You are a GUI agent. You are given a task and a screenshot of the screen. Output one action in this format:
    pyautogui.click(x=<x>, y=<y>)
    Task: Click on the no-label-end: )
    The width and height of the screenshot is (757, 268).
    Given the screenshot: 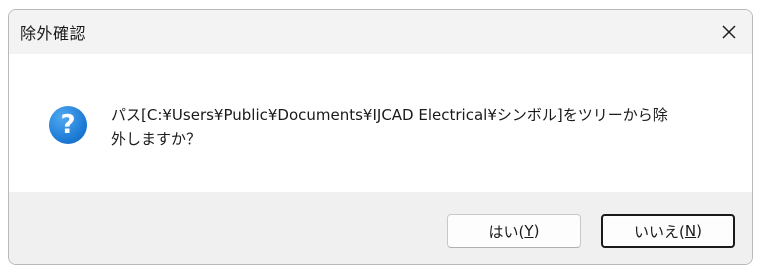 What is the action you would take?
    pyautogui.click(x=699, y=231)
    